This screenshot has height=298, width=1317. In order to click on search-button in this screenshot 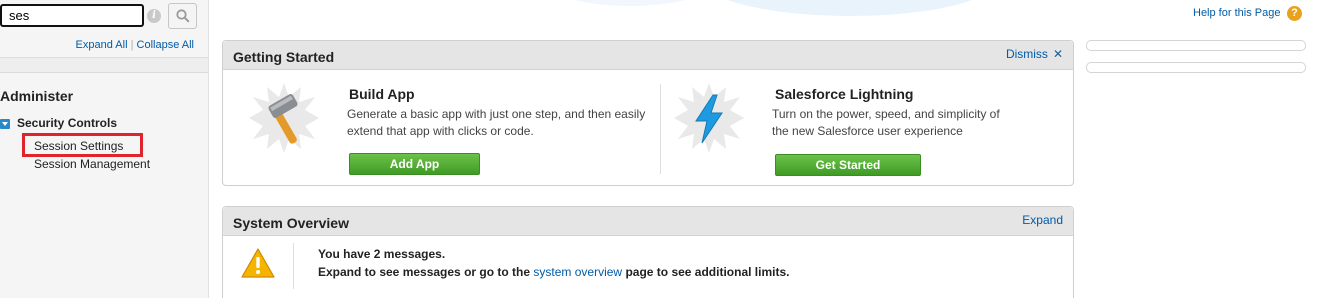, I will do `click(182, 16)`.